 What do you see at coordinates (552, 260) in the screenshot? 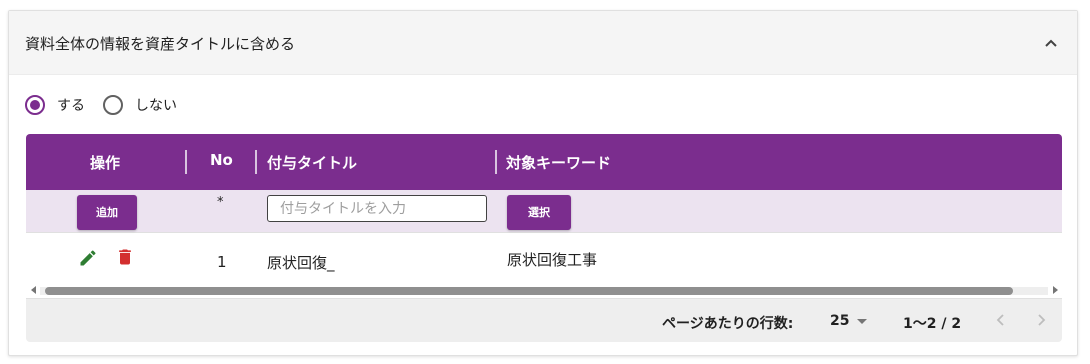
I see `row-keyword: 原状回復工事` at bounding box center [552, 260].